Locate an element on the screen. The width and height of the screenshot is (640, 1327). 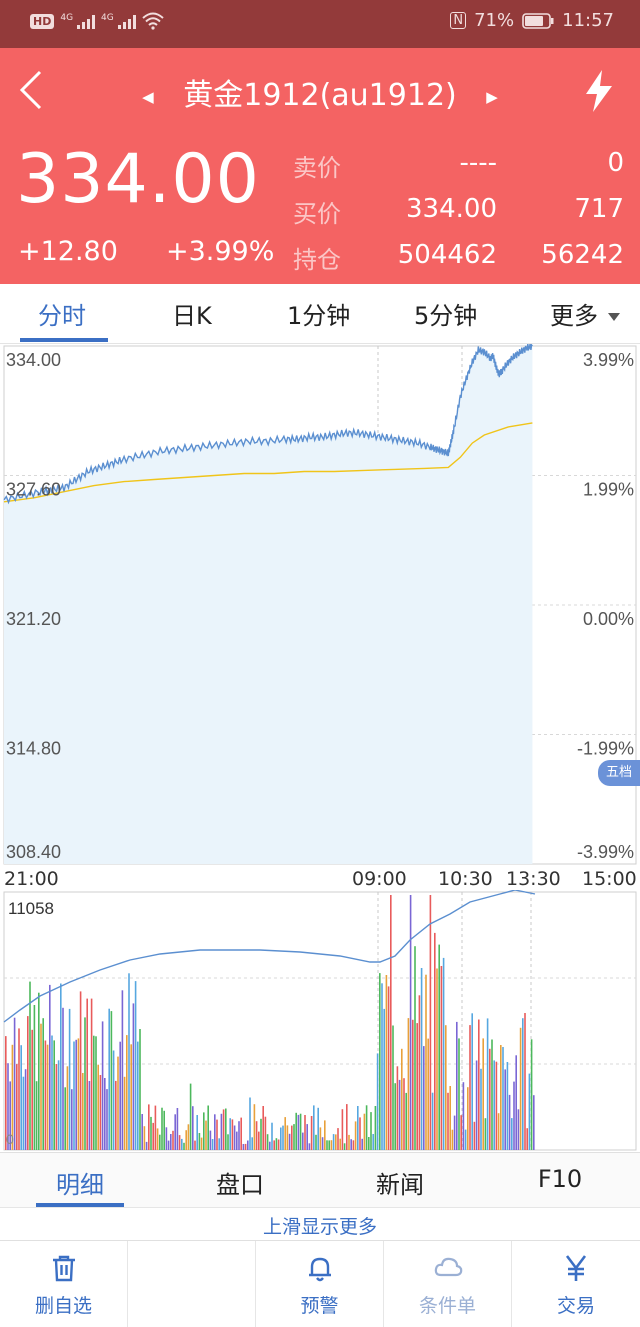
next-instrument-icon: ▶ is located at coordinates (492, 97).